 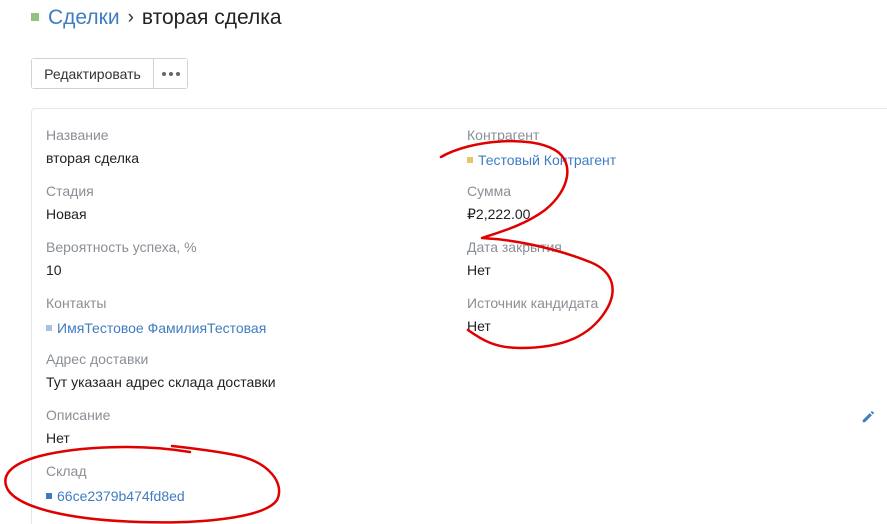 What do you see at coordinates (76, 303) in the screenshot?
I see `field-label: Контакты` at bounding box center [76, 303].